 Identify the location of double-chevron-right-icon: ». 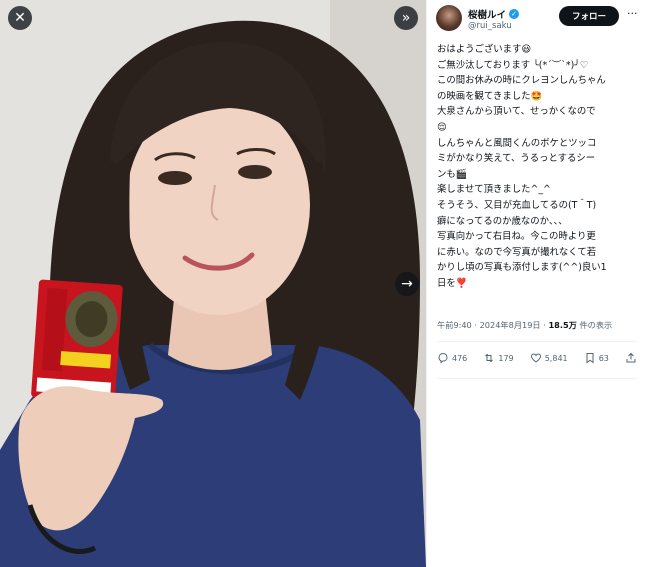
(406, 18).